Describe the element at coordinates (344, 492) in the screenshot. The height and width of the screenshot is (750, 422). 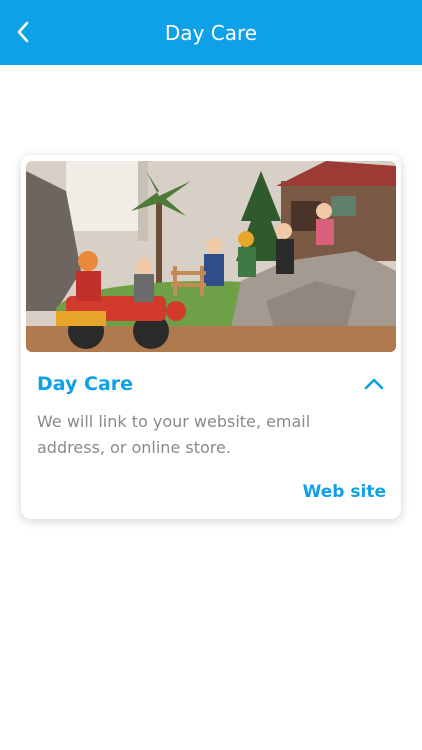
I see `website-link: Web site` at that location.